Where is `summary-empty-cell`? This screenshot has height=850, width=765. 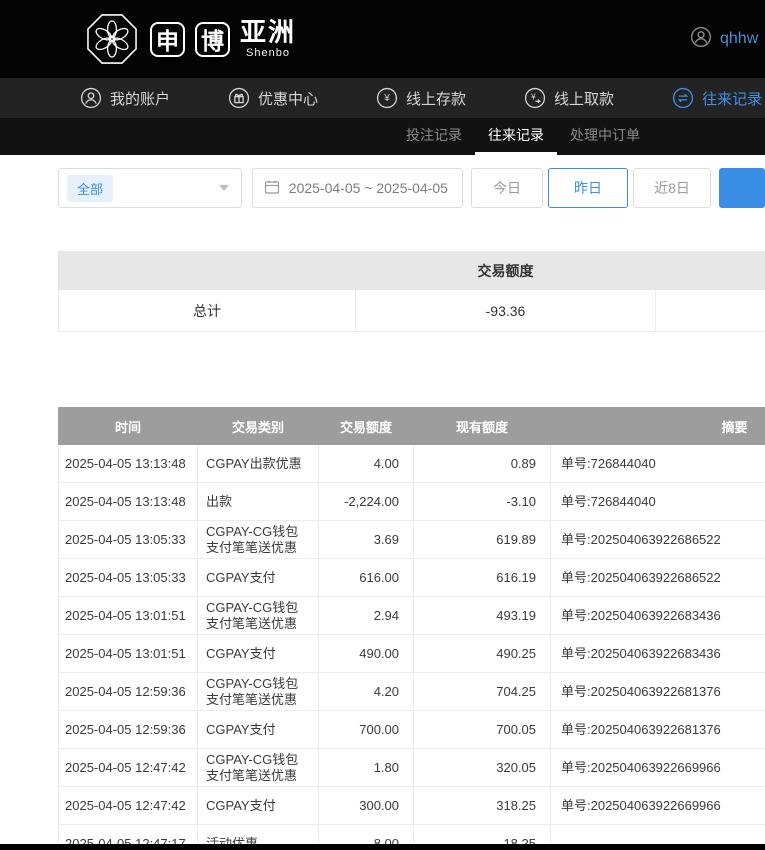 summary-empty-cell is located at coordinates (710, 310).